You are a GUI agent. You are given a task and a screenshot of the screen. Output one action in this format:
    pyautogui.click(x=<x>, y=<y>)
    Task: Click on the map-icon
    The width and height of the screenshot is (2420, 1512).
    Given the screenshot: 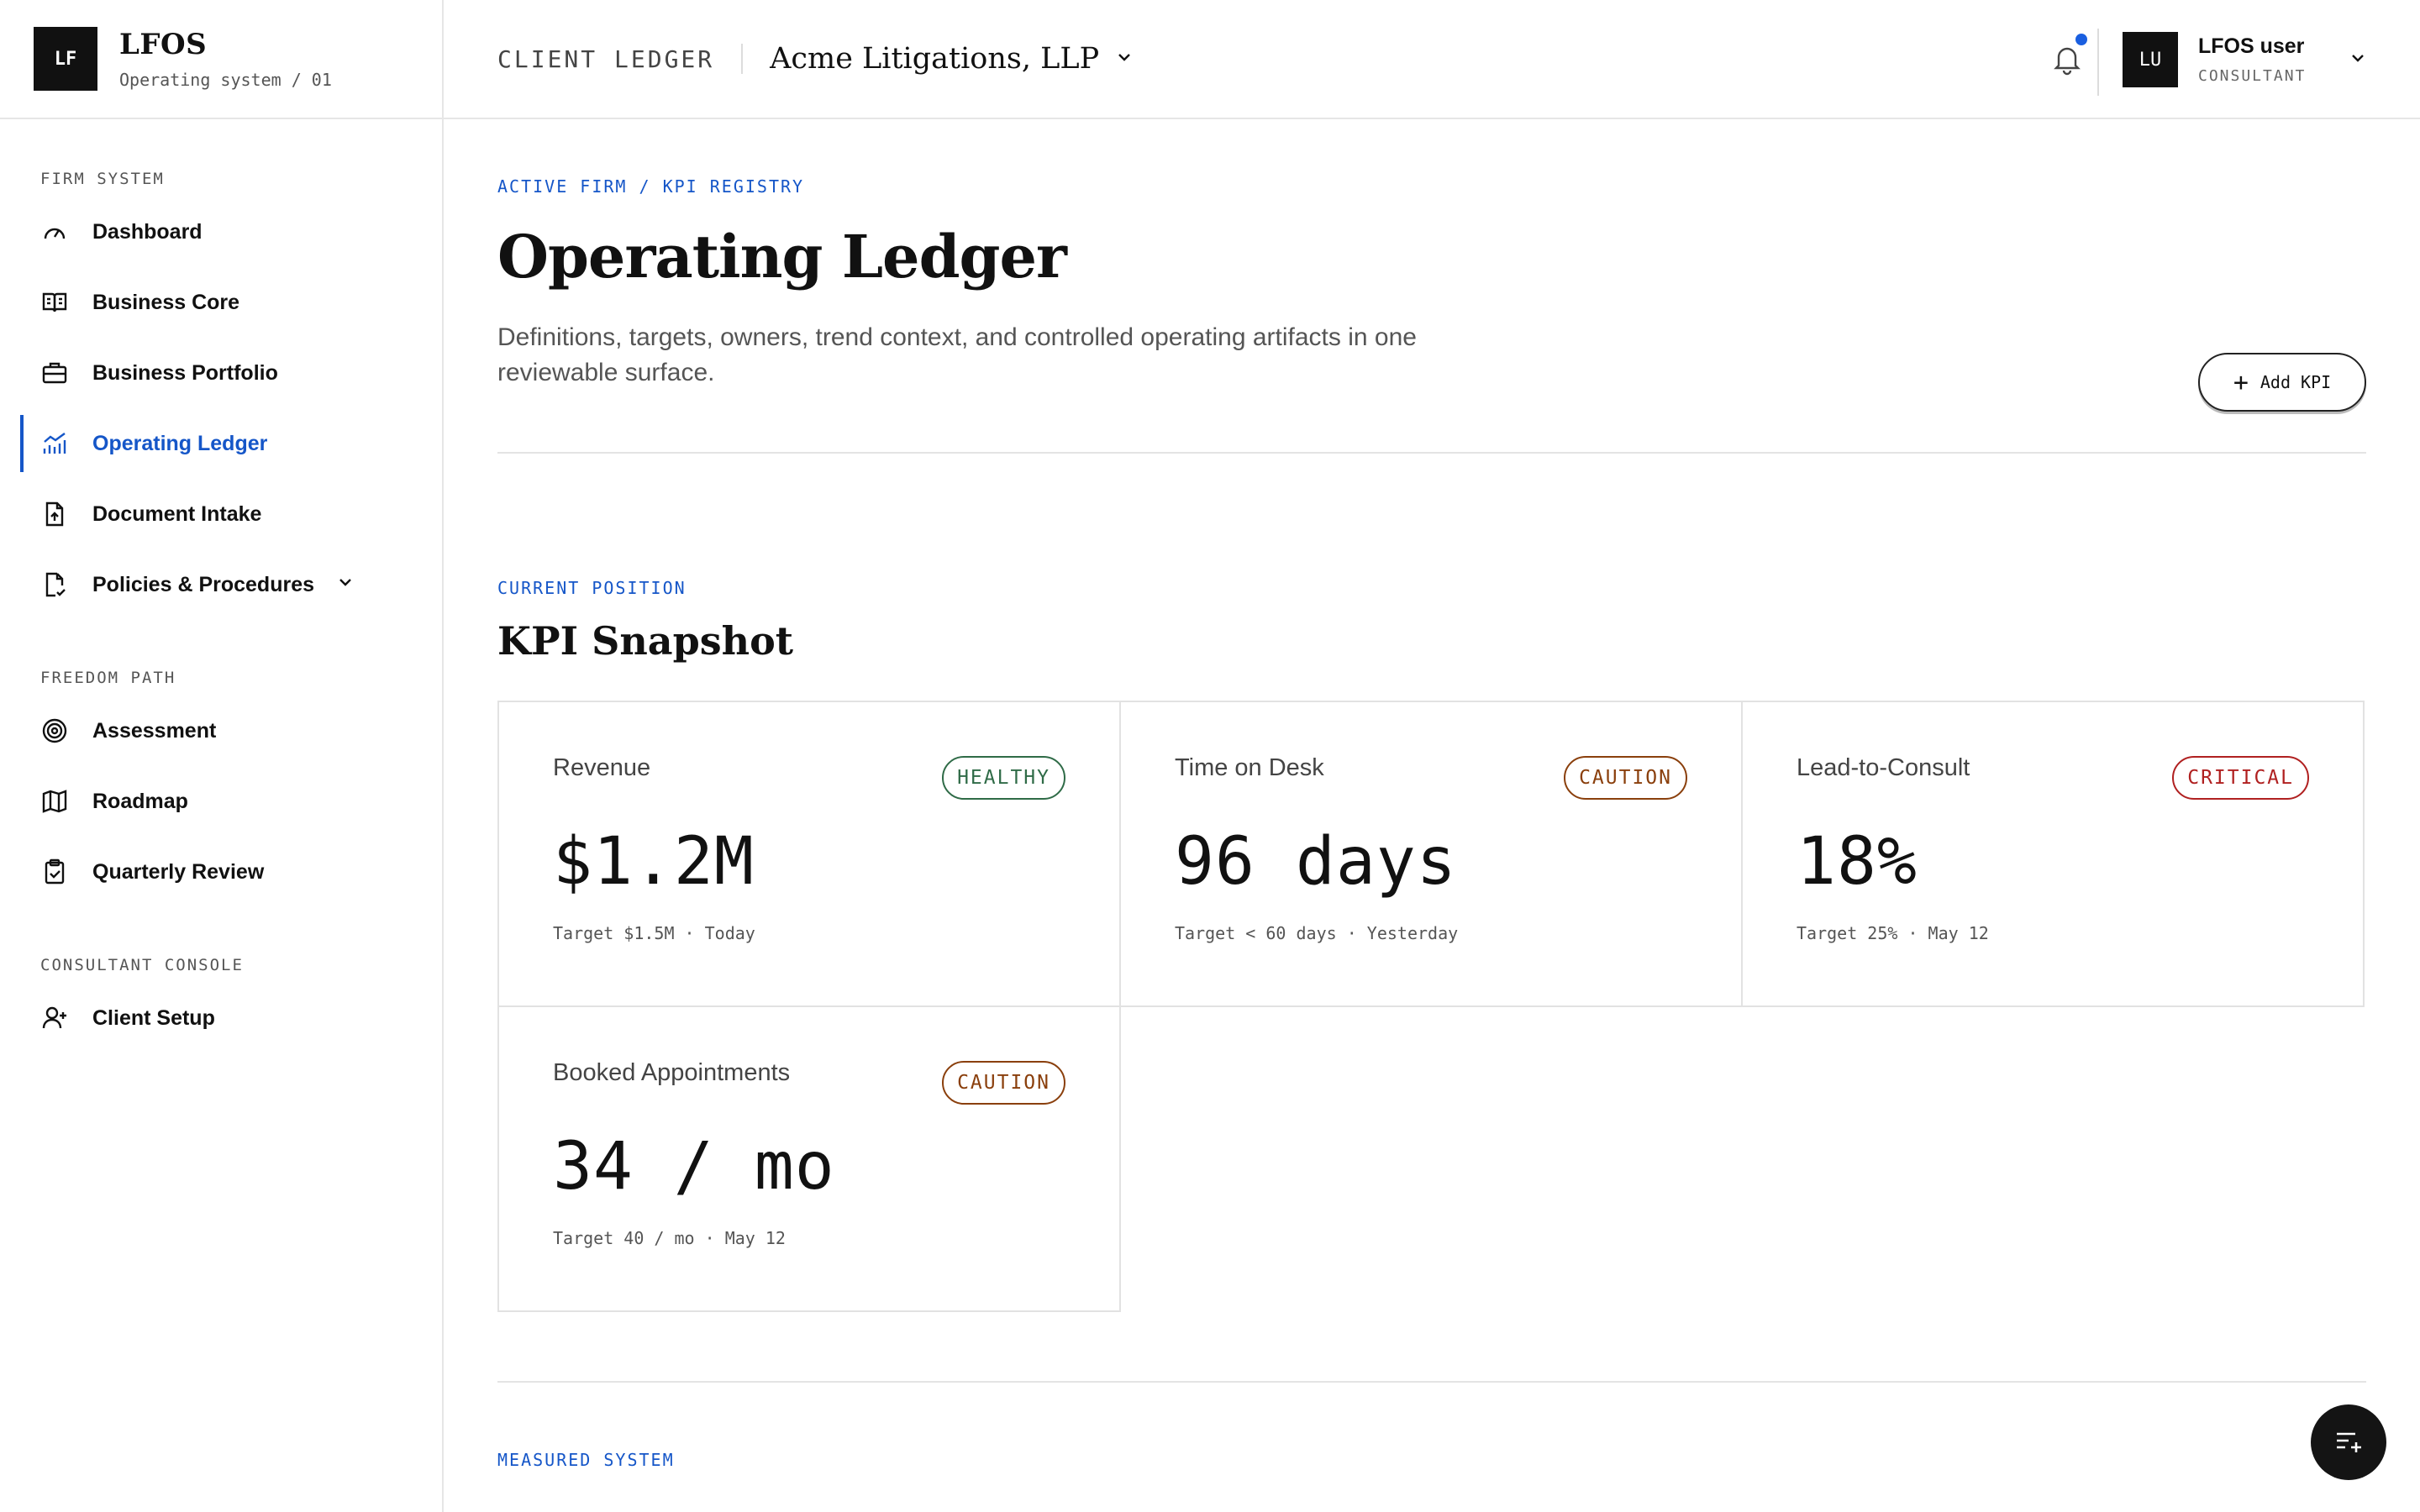 What is the action you would take?
    pyautogui.click(x=54, y=801)
    